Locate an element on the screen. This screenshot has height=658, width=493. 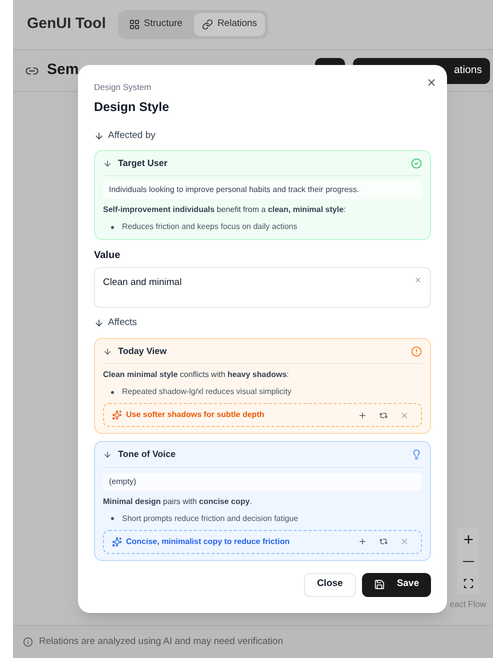
section-heading: Affects is located at coordinates (122, 323).